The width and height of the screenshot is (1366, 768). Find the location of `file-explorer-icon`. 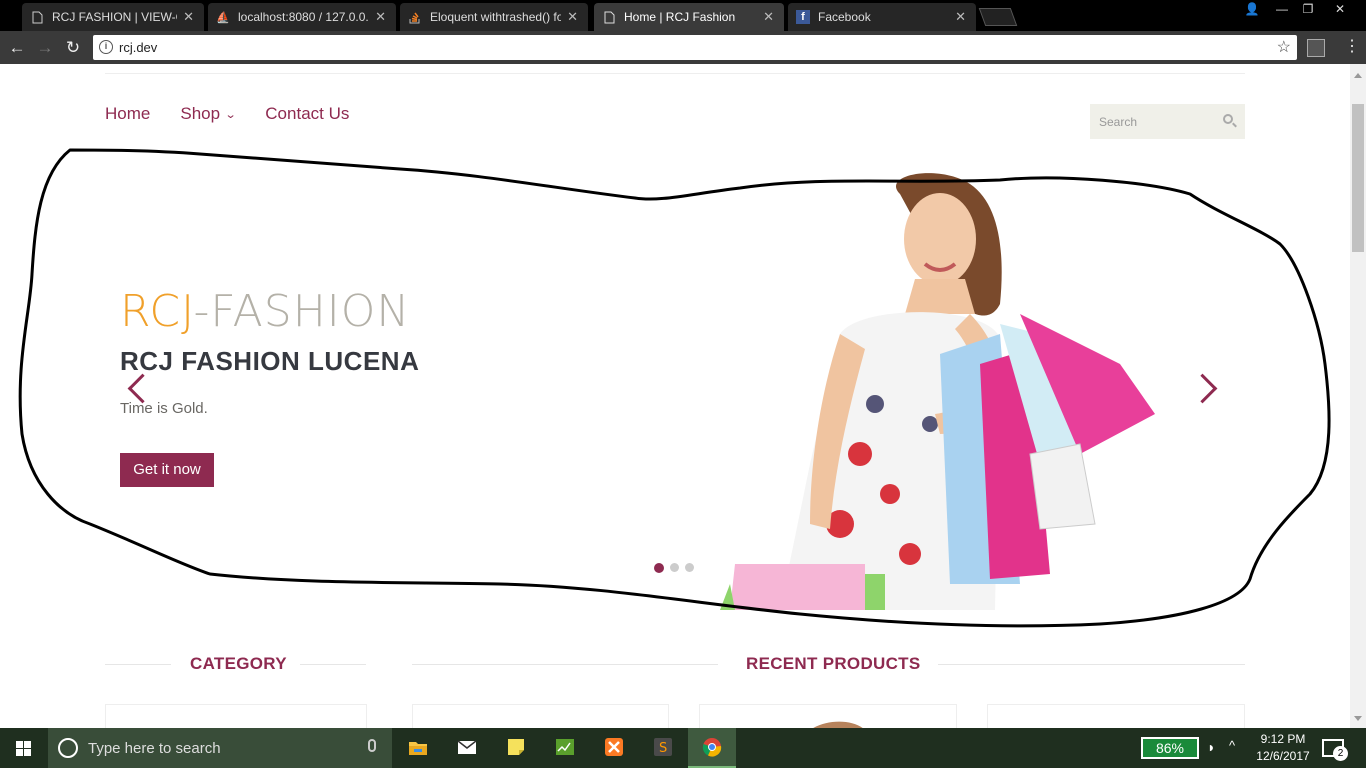

file-explorer-icon is located at coordinates (418, 748).